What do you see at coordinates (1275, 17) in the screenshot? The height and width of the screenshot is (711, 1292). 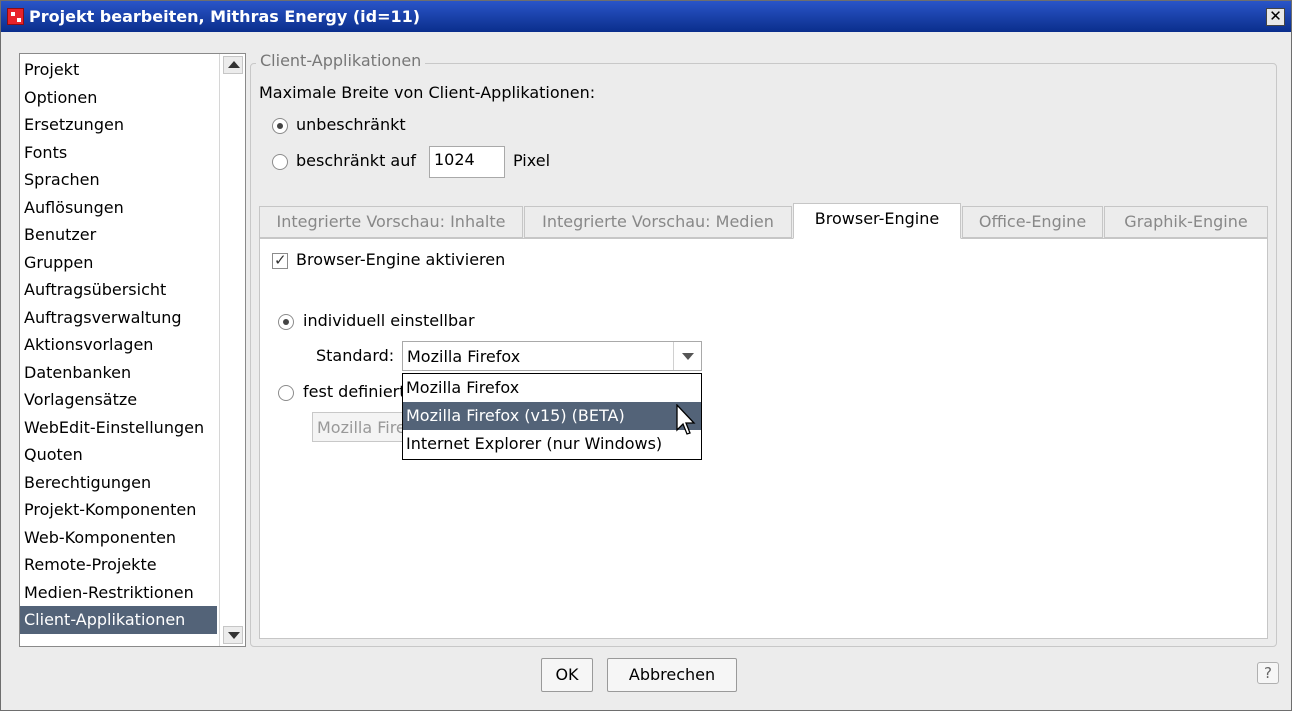 I see `close-button: ✕` at bounding box center [1275, 17].